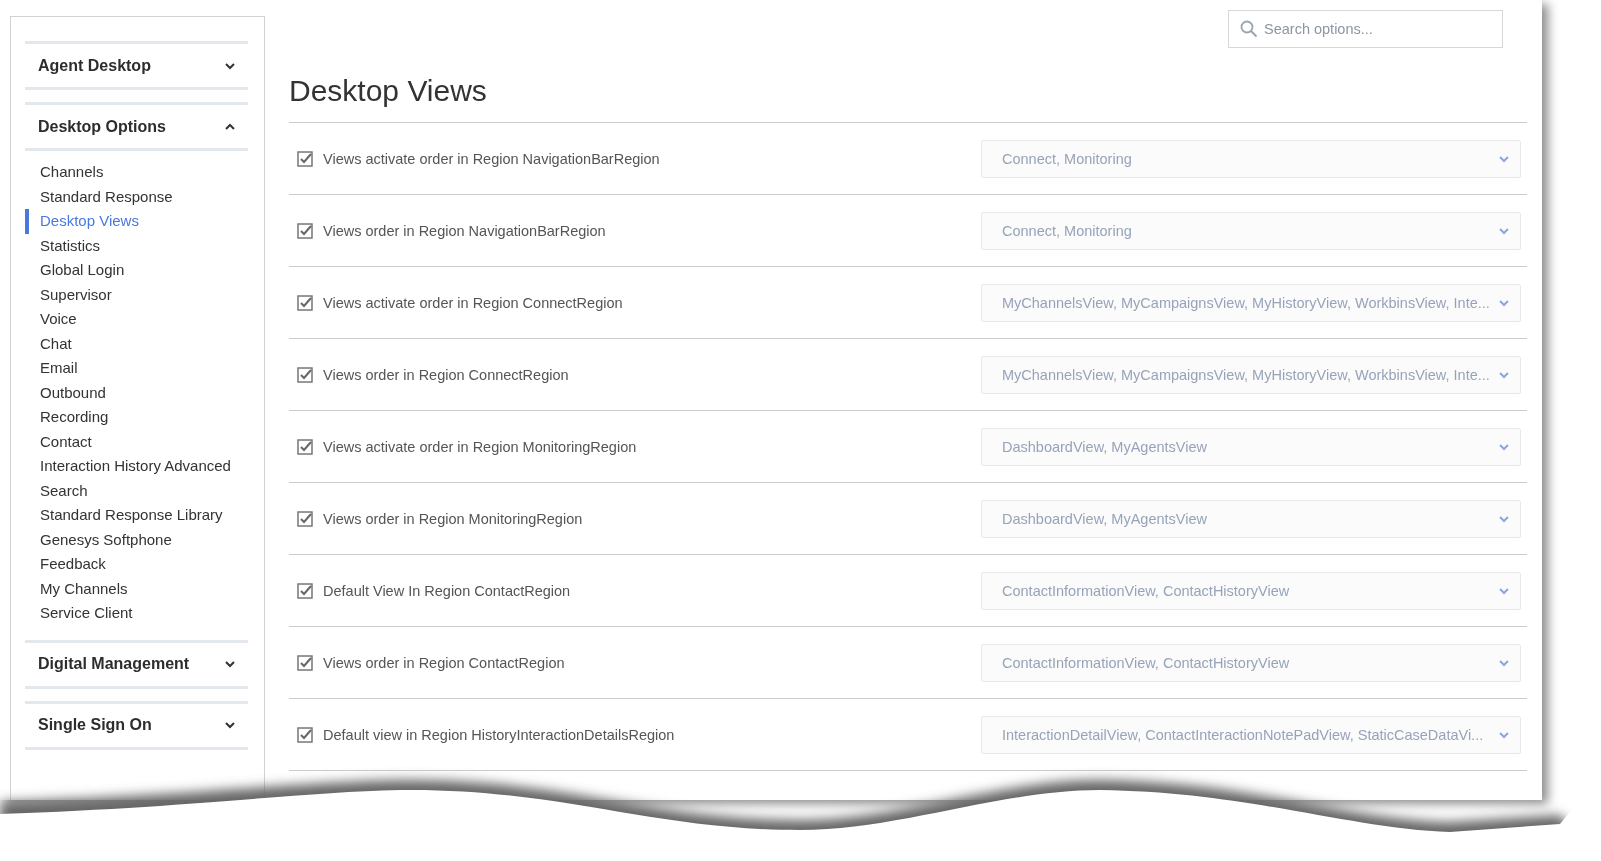 Image resolution: width=1601 pixels, height=861 pixels. Describe the element at coordinates (136, 613) in the screenshot. I see `sidebar-item: Service Client` at that location.